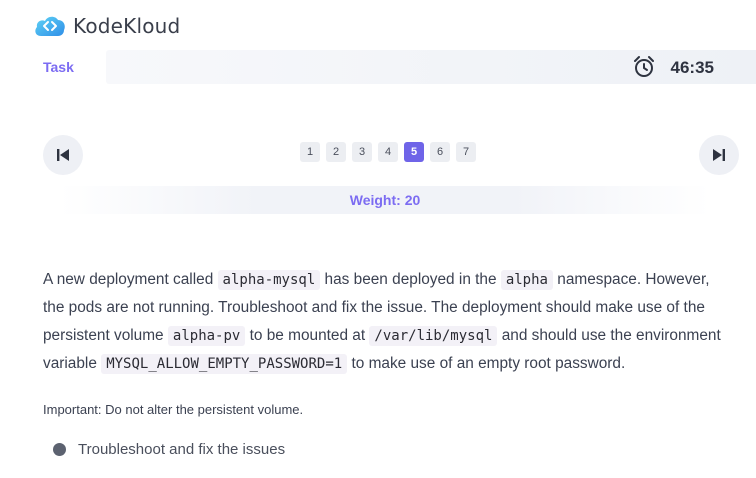 This screenshot has height=478, width=756. Describe the element at coordinates (644, 66) in the screenshot. I see `alarm-clock-icon` at that location.